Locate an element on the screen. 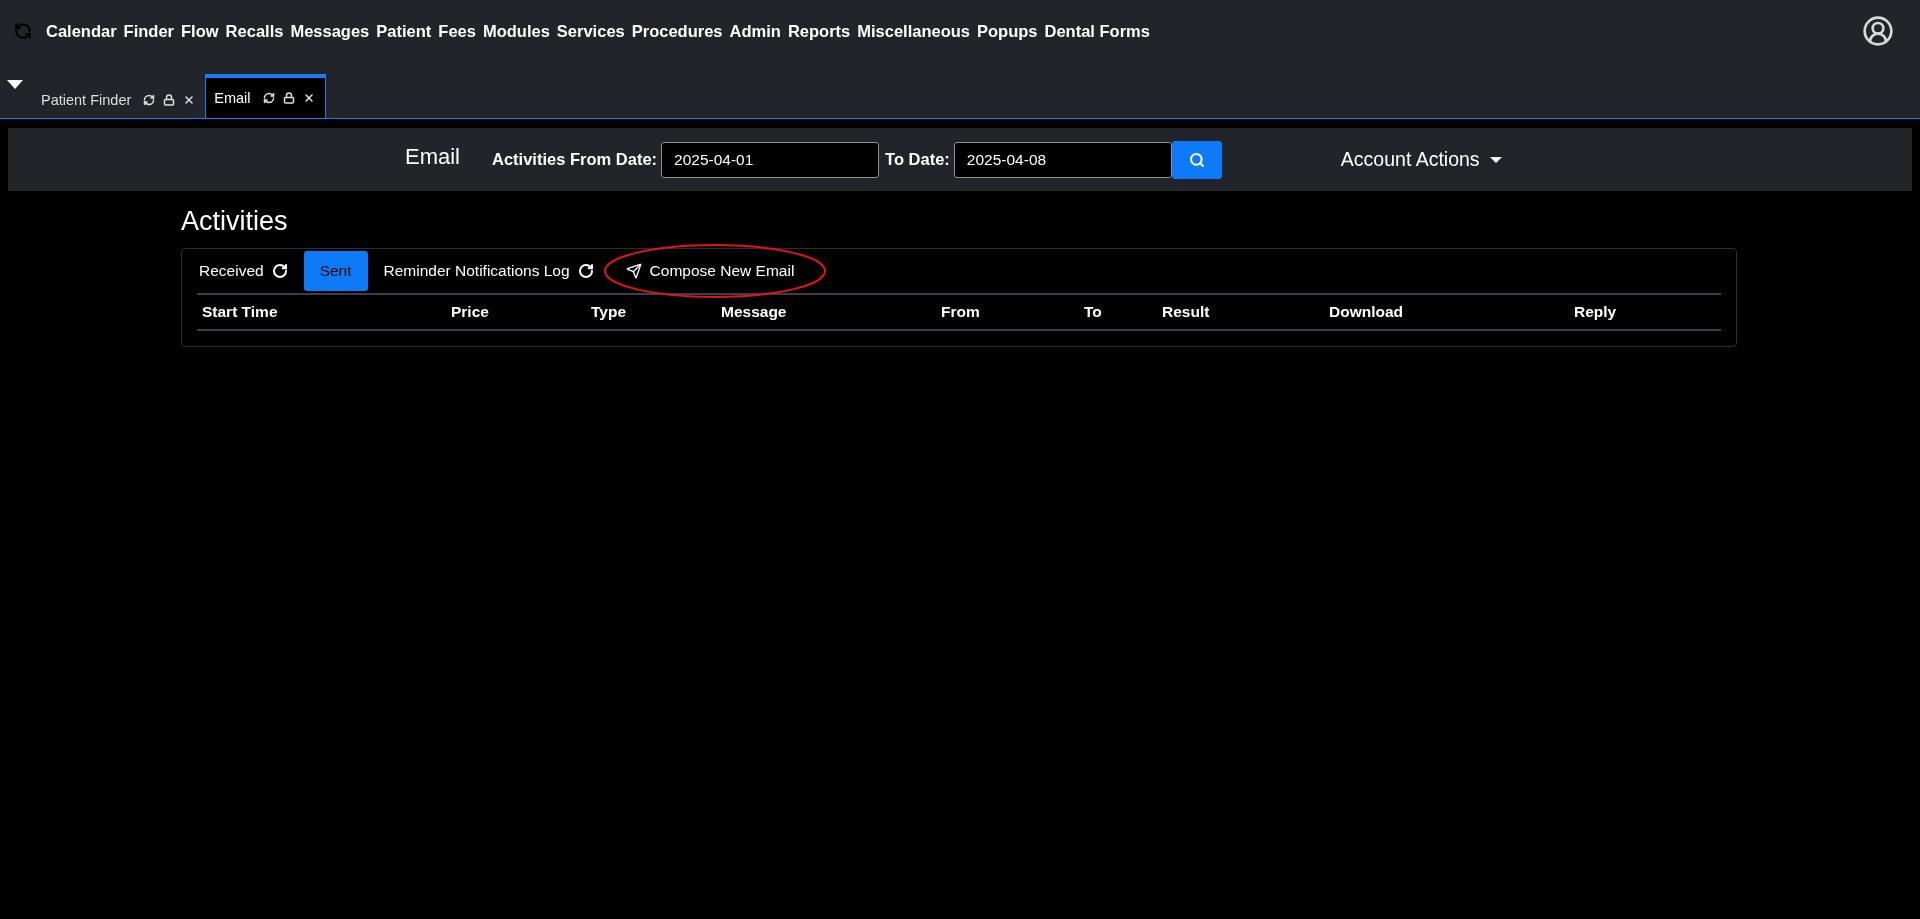 The width and height of the screenshot is (1920, 919). menu-item: Calendar is located at coordinates (81, 31).